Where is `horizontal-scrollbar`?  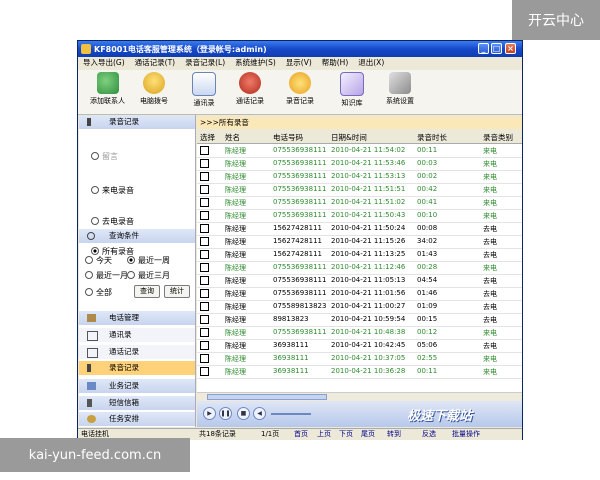
horizontal-scrollbar is located at coordinates (359, 396).